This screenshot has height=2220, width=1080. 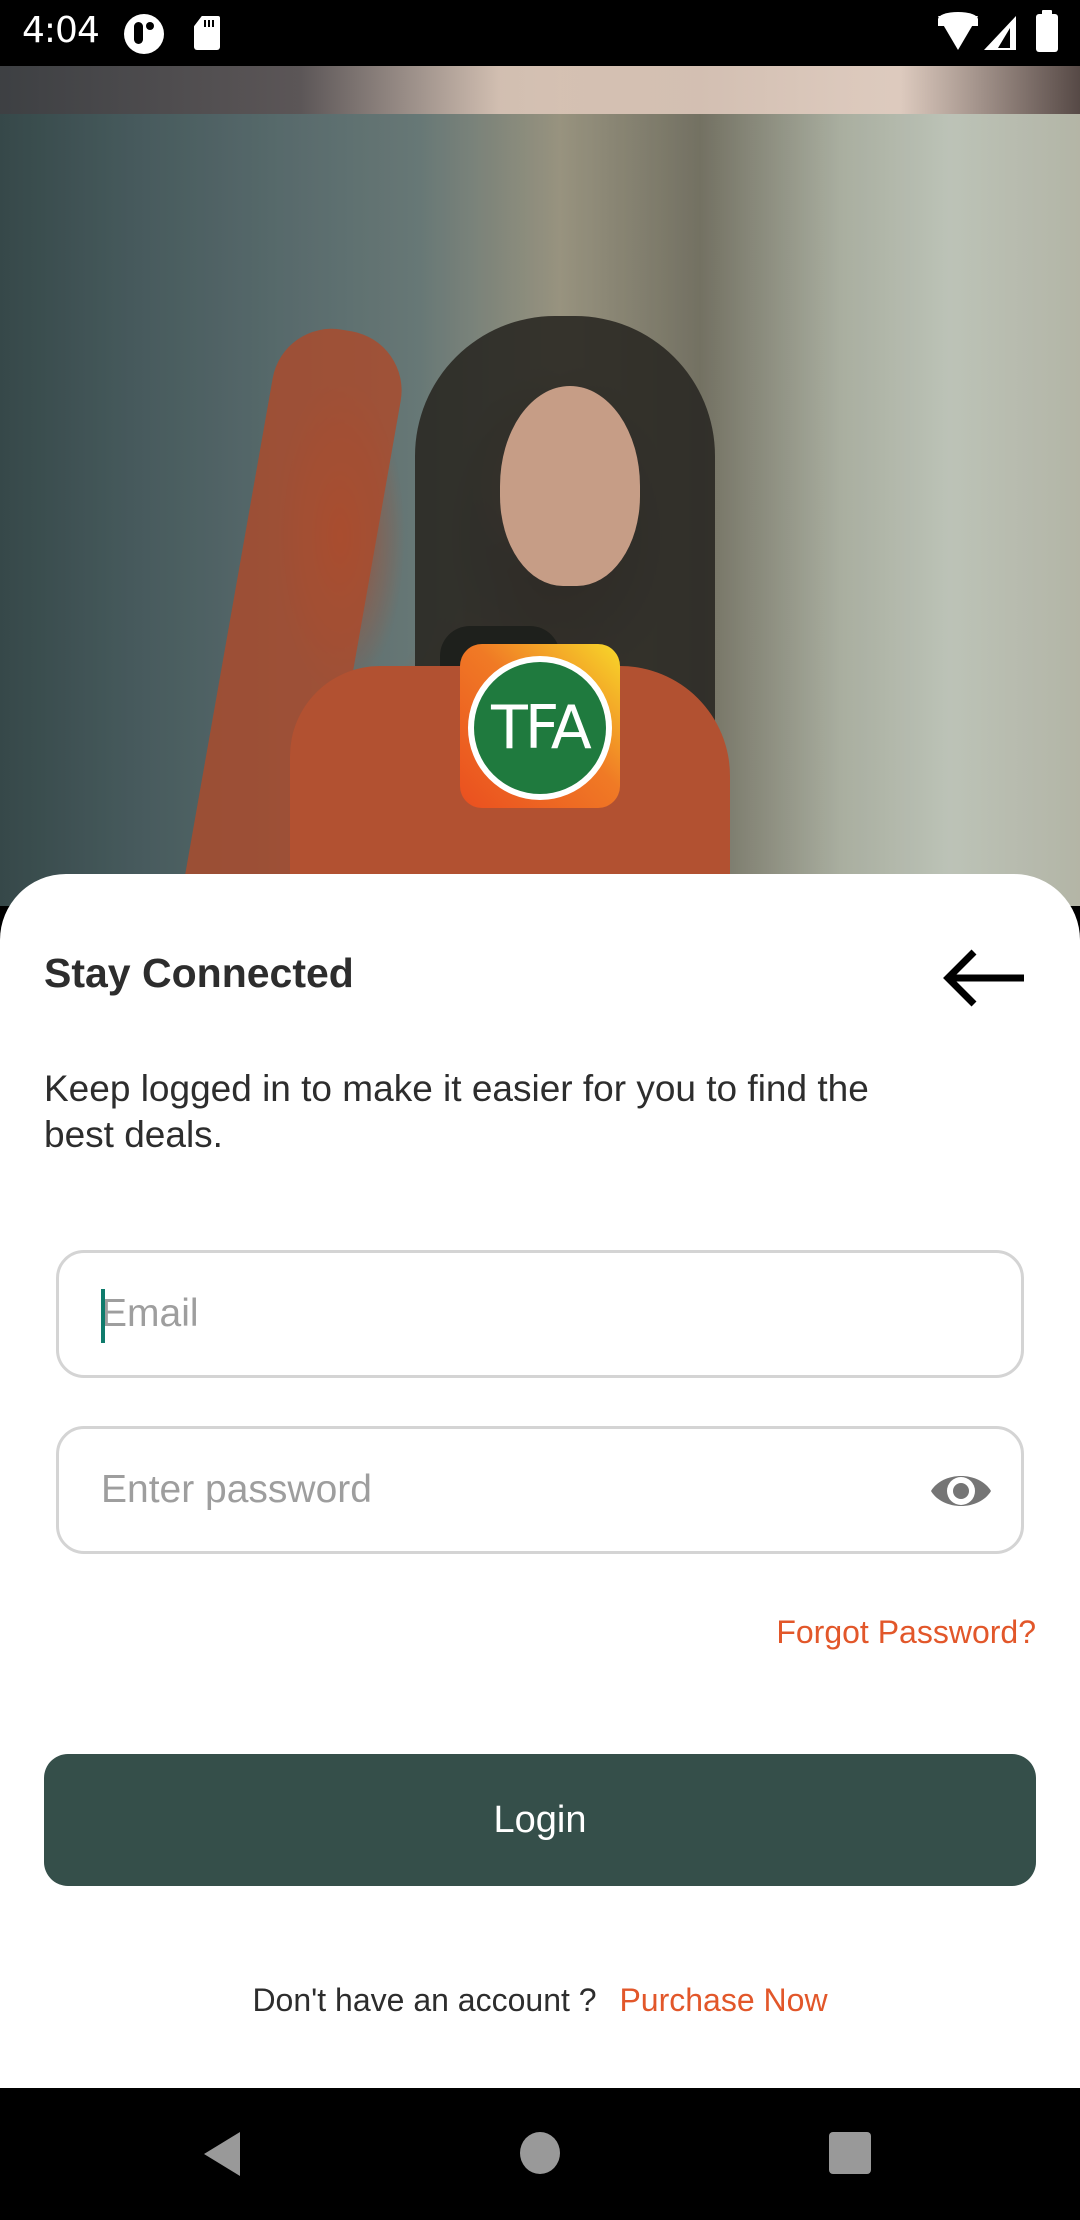 I want to click on password-input, so click(x=511, y=1490).